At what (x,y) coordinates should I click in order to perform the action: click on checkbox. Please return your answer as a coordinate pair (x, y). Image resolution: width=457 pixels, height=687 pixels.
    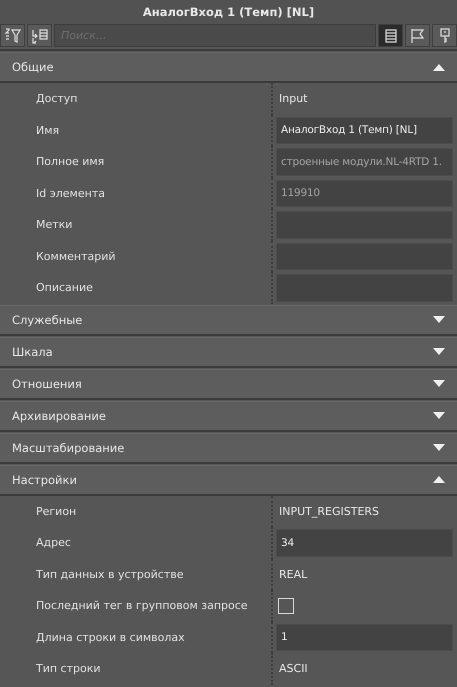
    Looking at the image, I should click on (286, 606).